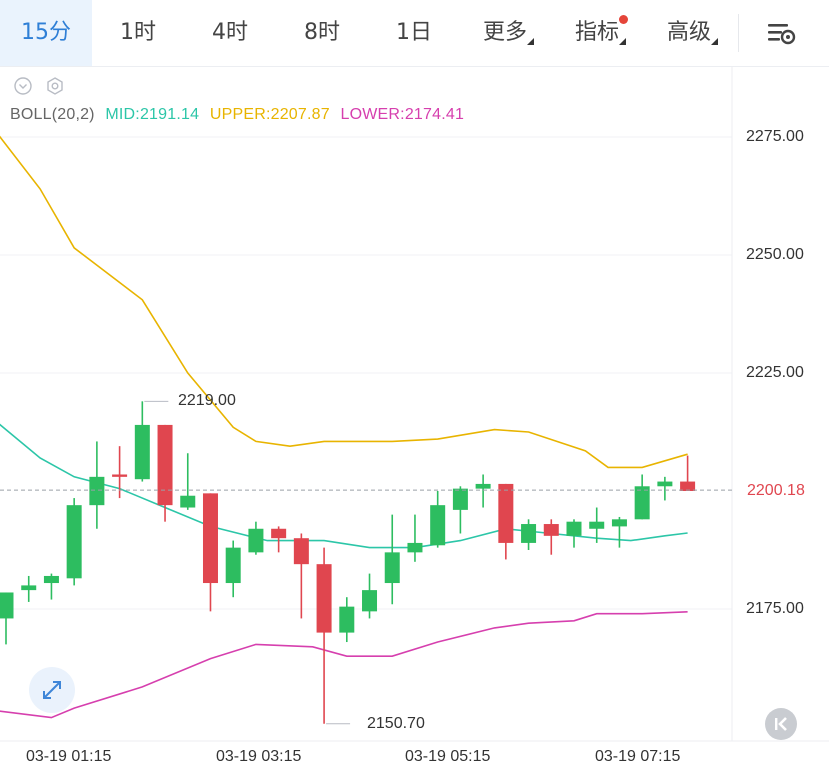  I want to click on x-axis-label: 03-19 01:15, so click(69, 756).